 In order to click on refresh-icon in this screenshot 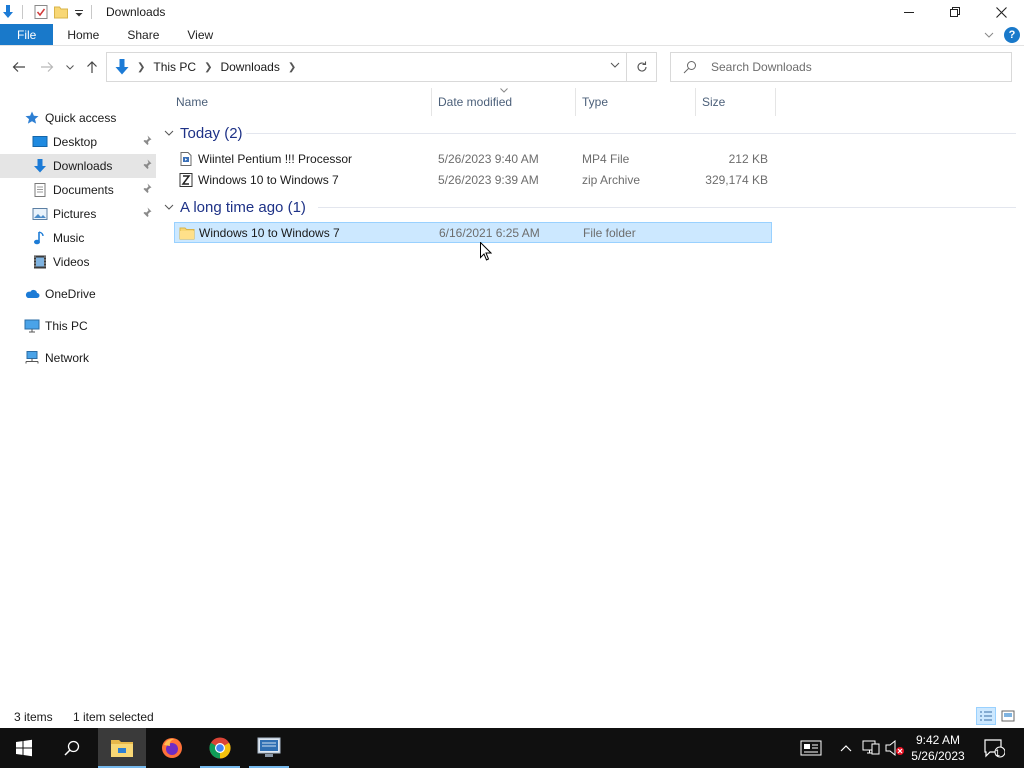, I will do `click(641, 66)`.